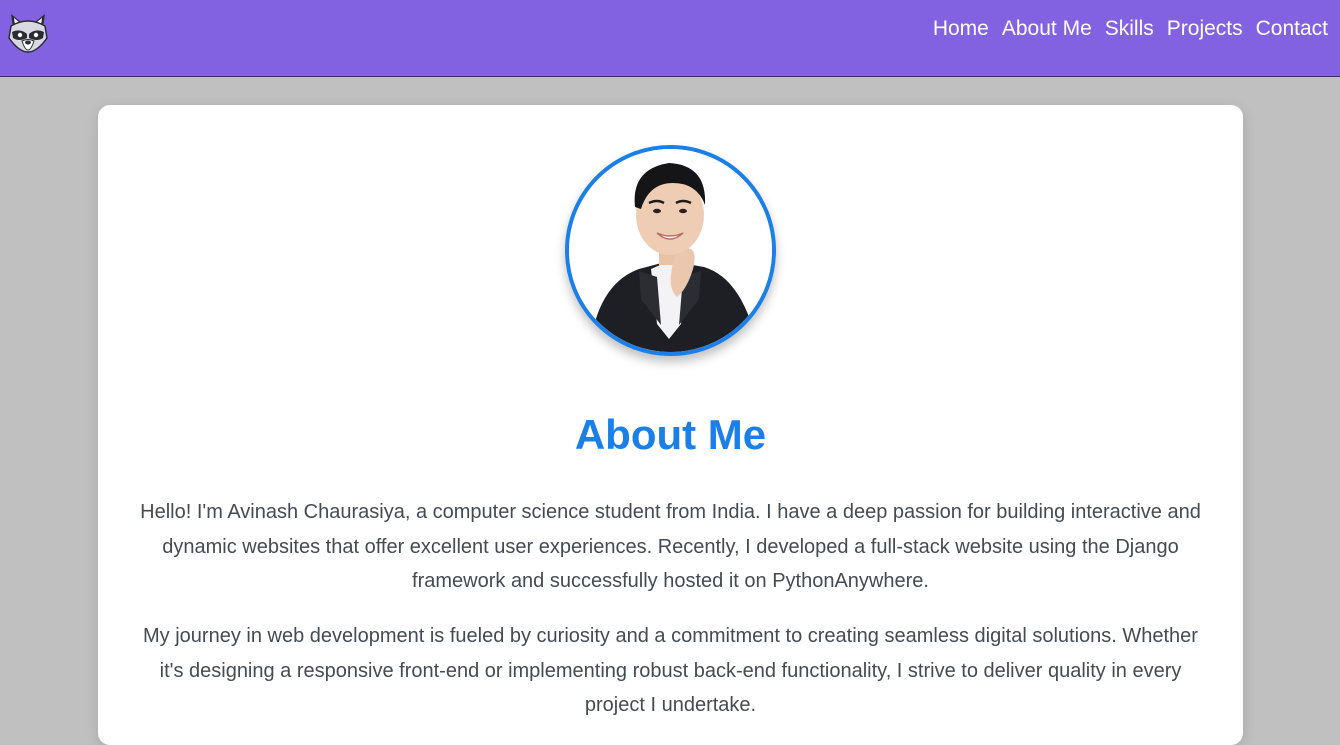 The height and width of the screenshot is (745, 1340). What do you see at coordinates (1047, 29) in the screenshot?
I see `nav-link-about-me: About Me` at bounding box center [1047, 29].